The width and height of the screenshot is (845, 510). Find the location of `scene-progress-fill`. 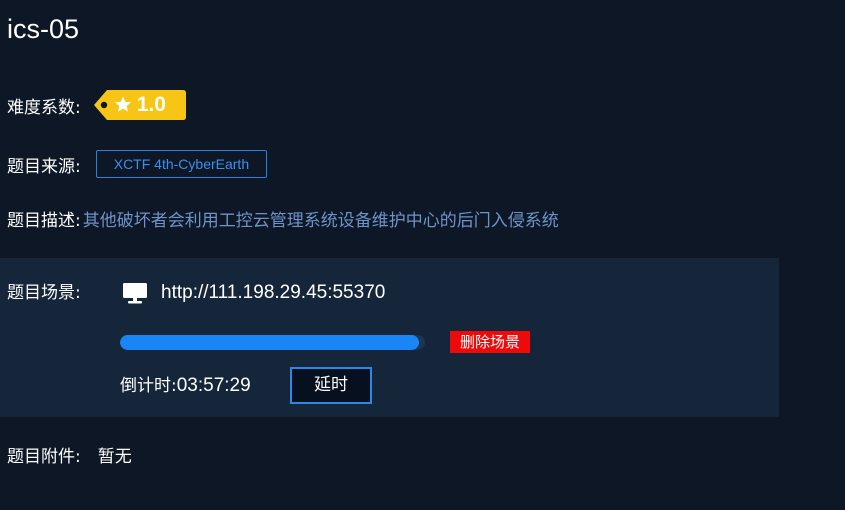

scene-progress-fill is located at coordinates (269, 342).